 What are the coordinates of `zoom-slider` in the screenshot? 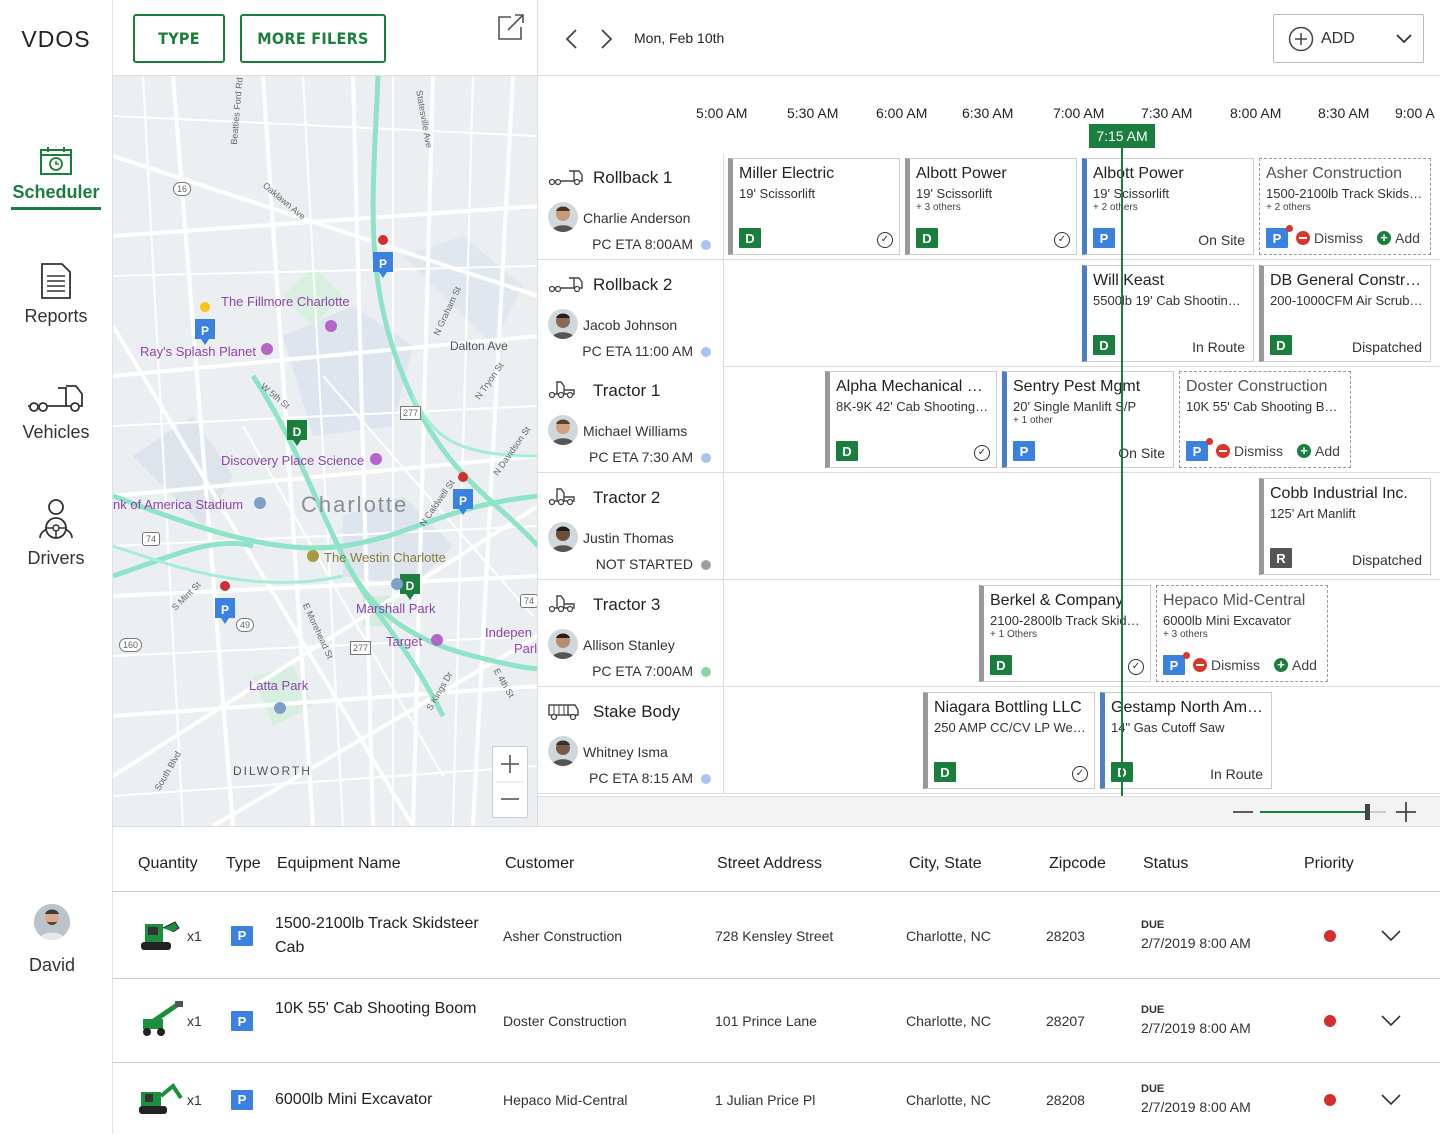 It's located at (1324, 812).